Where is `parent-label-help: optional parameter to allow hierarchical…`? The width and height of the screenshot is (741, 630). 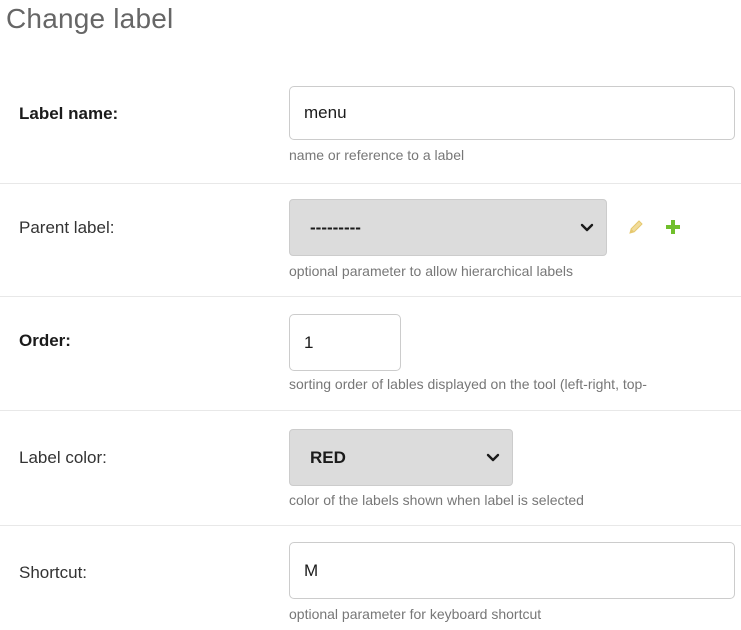 parent-label-help: optional parameter to allow hierarchical… is located at coordinates (431, 271).